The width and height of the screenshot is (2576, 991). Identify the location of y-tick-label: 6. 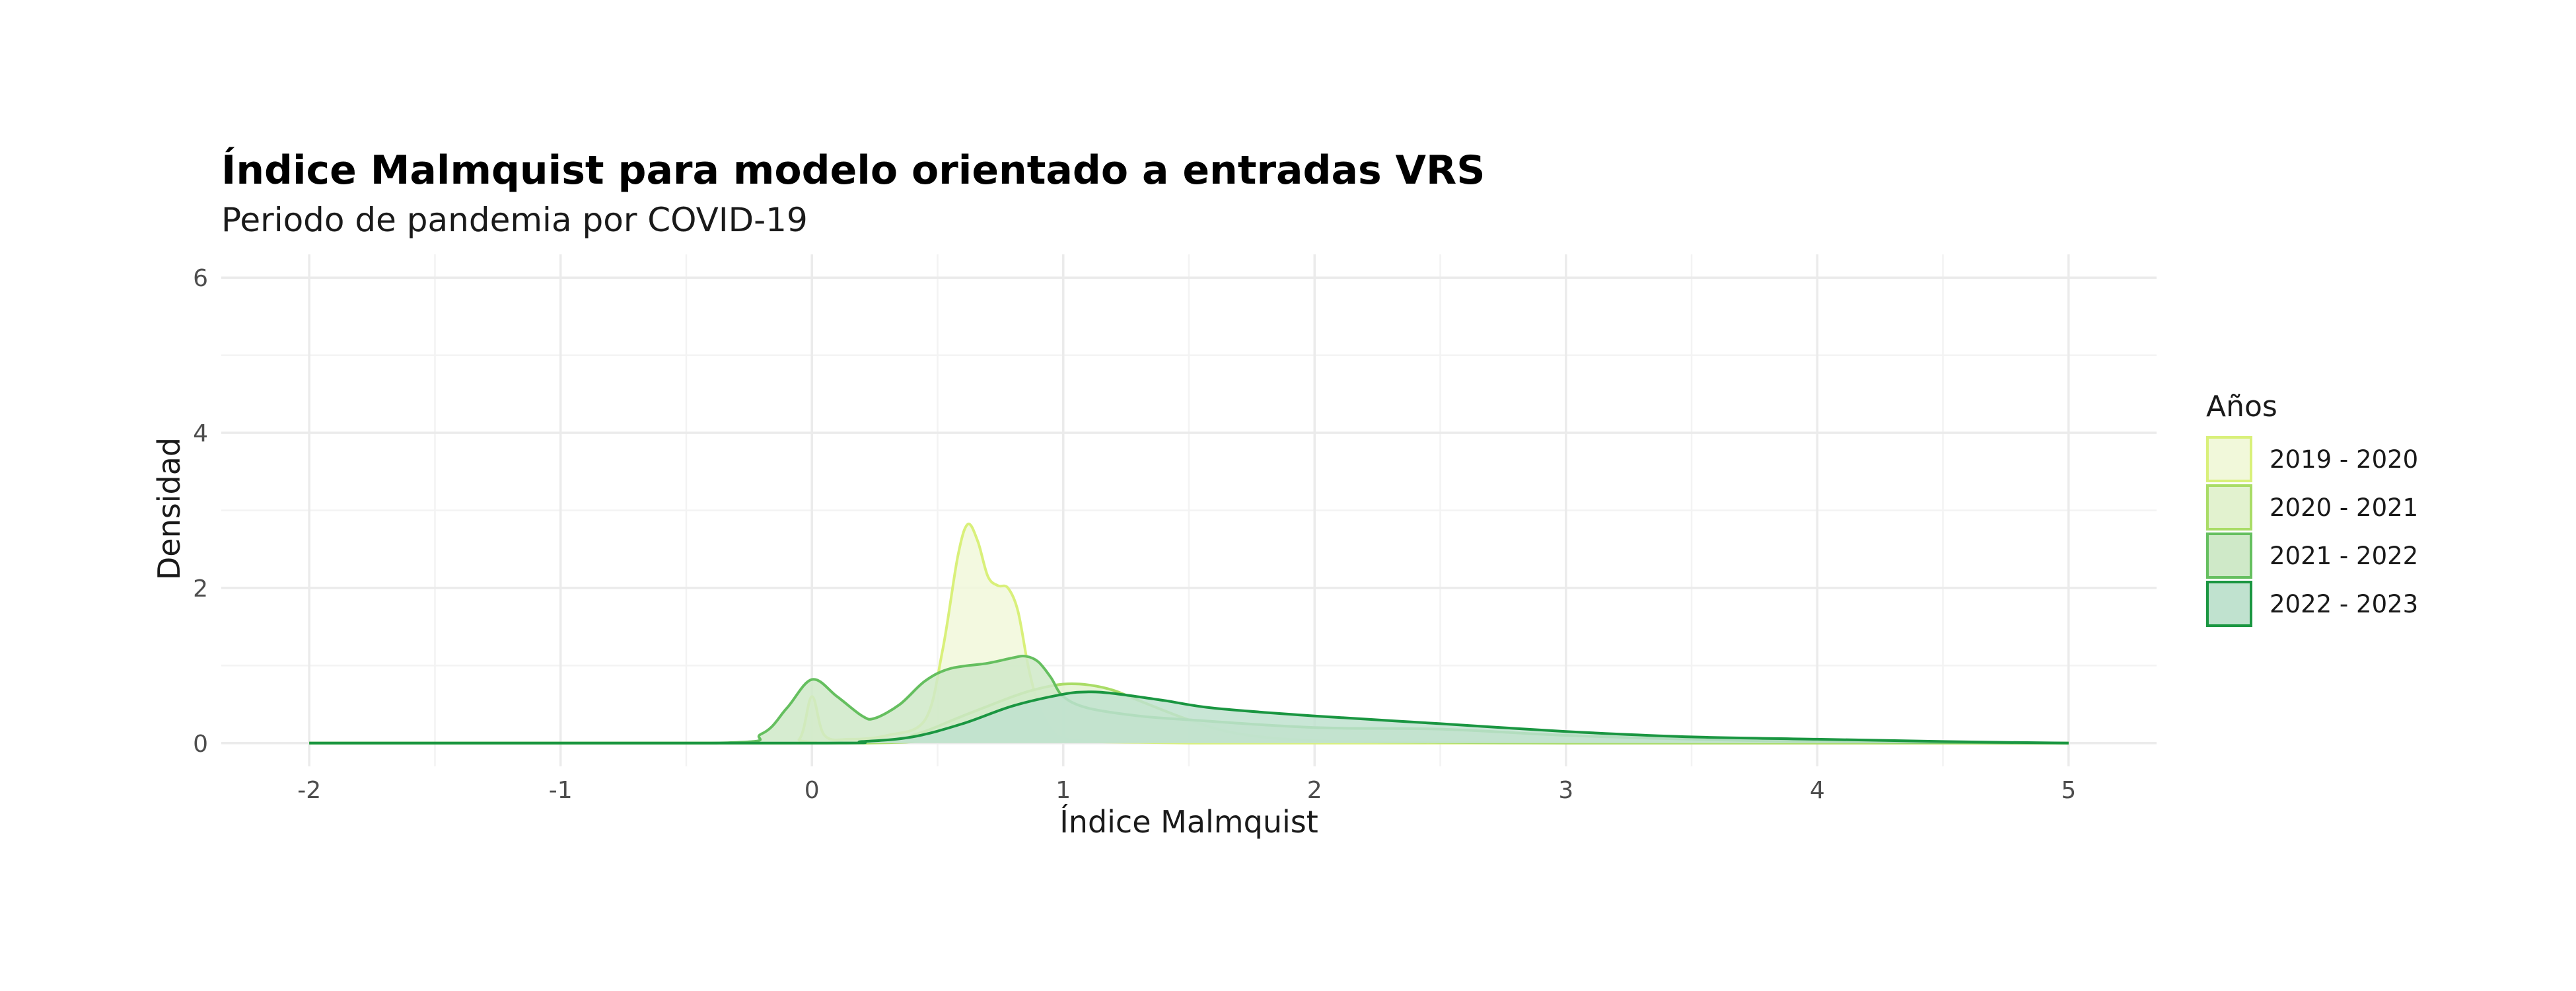
(201, 278).